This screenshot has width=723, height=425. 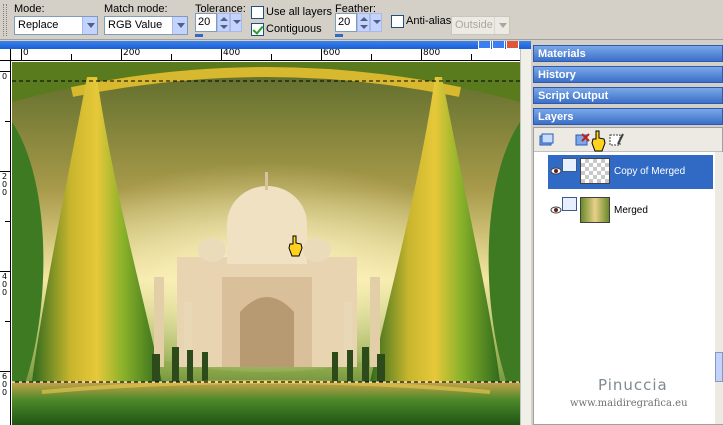 What do you see at coordinates (346, 22) in the screenshot?
I see `feather-input: 20` at bounding box center [346, 22].